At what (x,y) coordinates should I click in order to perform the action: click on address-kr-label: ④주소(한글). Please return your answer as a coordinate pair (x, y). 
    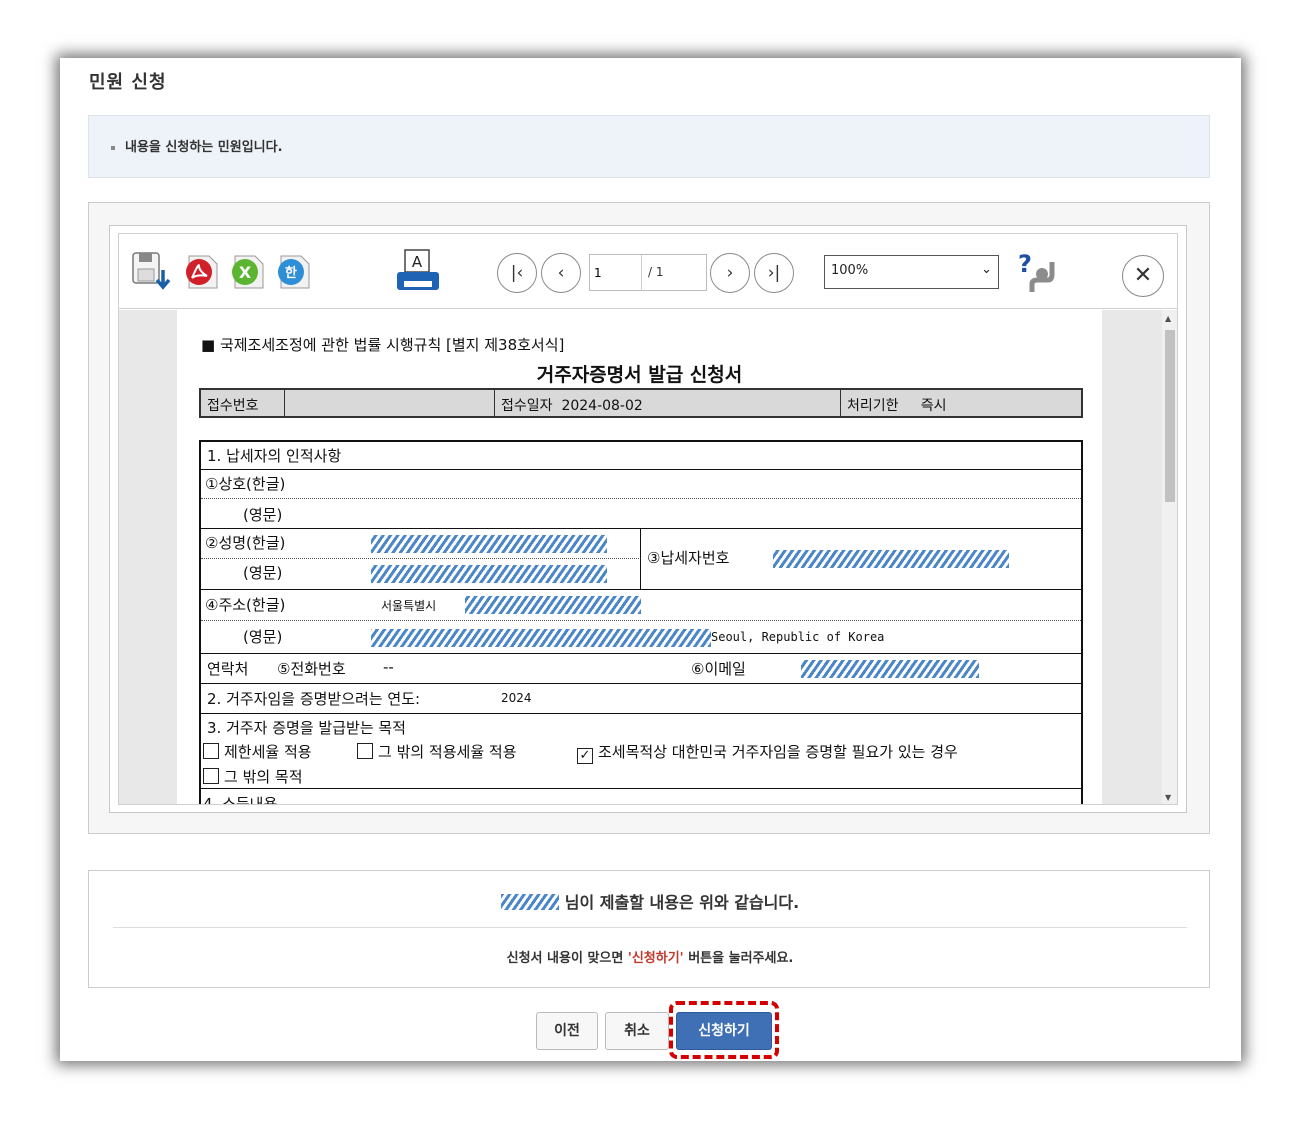
    Looking at the image, I should click on (245, 605).